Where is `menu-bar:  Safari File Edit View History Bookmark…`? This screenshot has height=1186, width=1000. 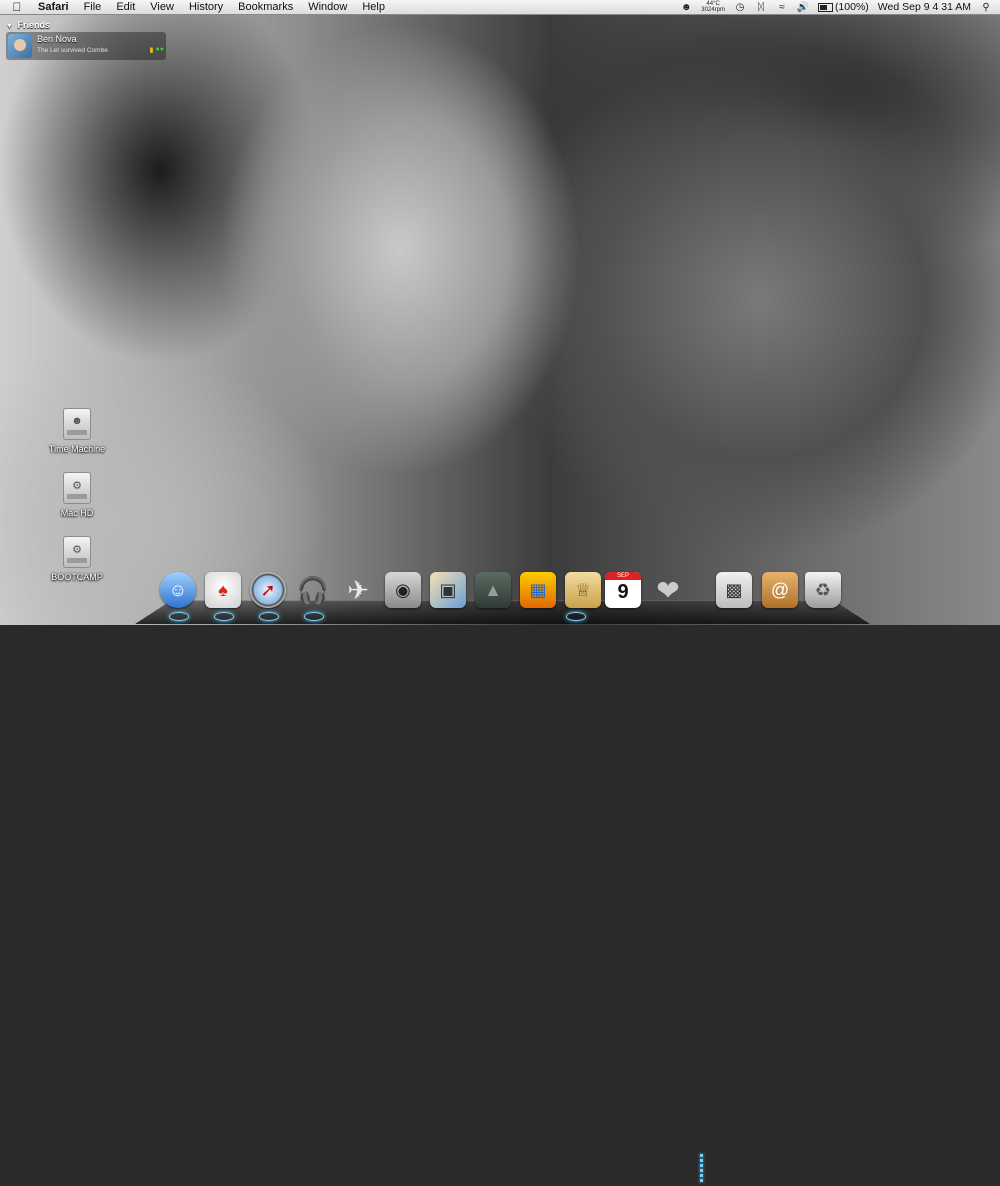
menu-bar:  Safari File Edit View History Bookmark… is located at coordinates (500, 7).